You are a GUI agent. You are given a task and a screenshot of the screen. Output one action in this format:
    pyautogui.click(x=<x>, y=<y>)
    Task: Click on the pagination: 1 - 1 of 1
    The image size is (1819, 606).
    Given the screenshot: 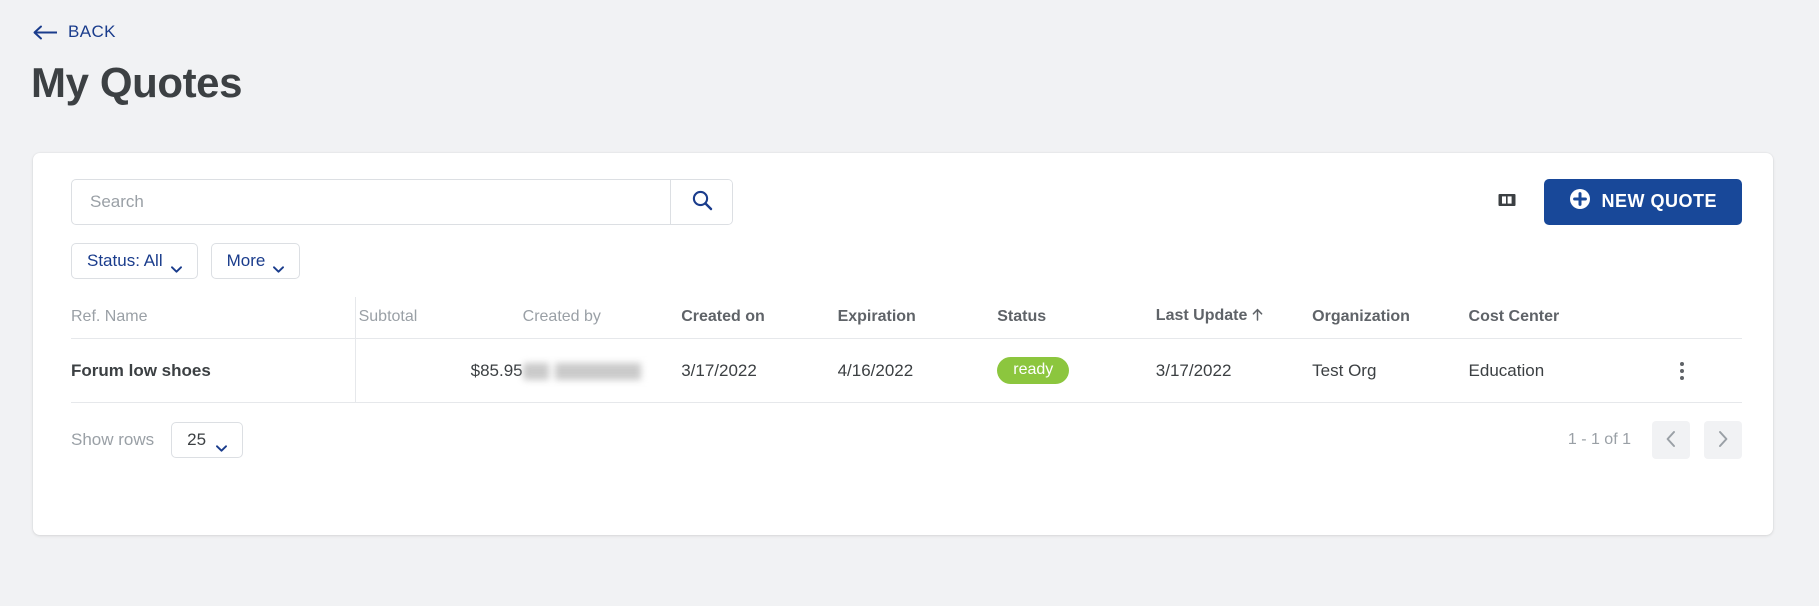 What is the action you would take?
    pyautogui.click(x=1655, y=440)
    